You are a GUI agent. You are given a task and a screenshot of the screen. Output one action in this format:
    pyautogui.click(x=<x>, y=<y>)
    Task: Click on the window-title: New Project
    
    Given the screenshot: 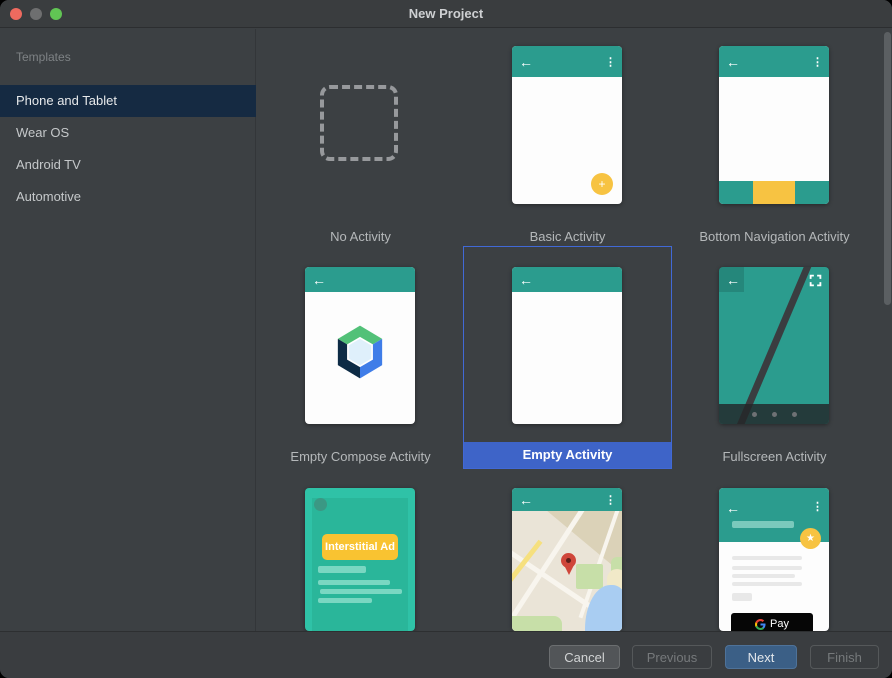 What is the action you would take?
    pyautogui.click(x=446, y=13)
    